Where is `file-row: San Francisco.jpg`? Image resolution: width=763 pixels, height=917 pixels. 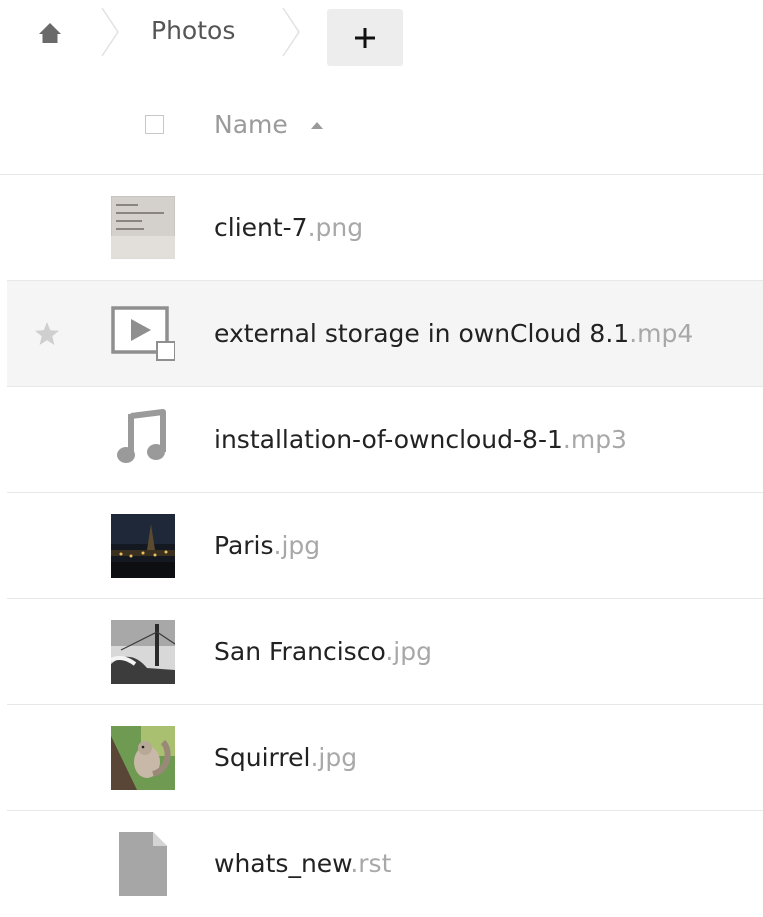 file-row: San Francisco.jpg is located at coordinates (385, 652).